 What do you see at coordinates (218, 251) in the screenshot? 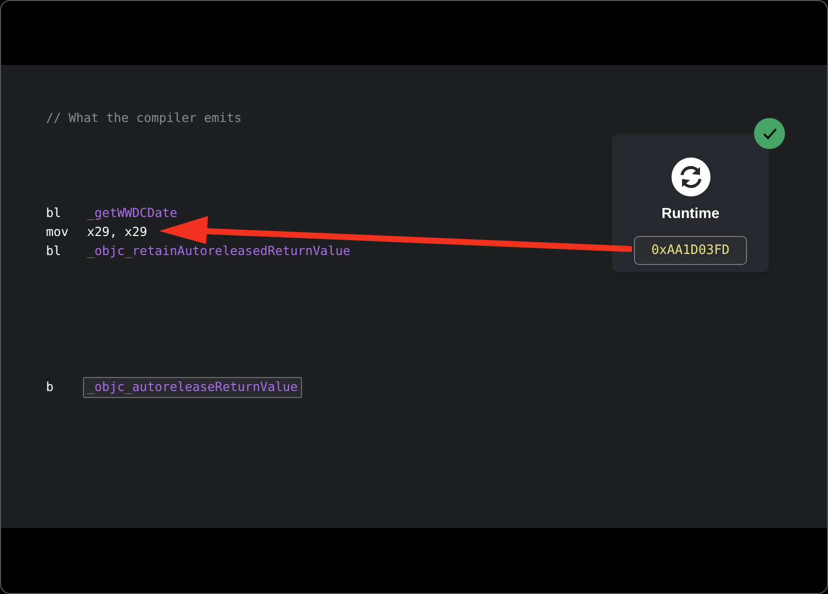
I see `code-operand: _objc_retainAutoreleasedReturnValue` at bounding box center [218, 251].